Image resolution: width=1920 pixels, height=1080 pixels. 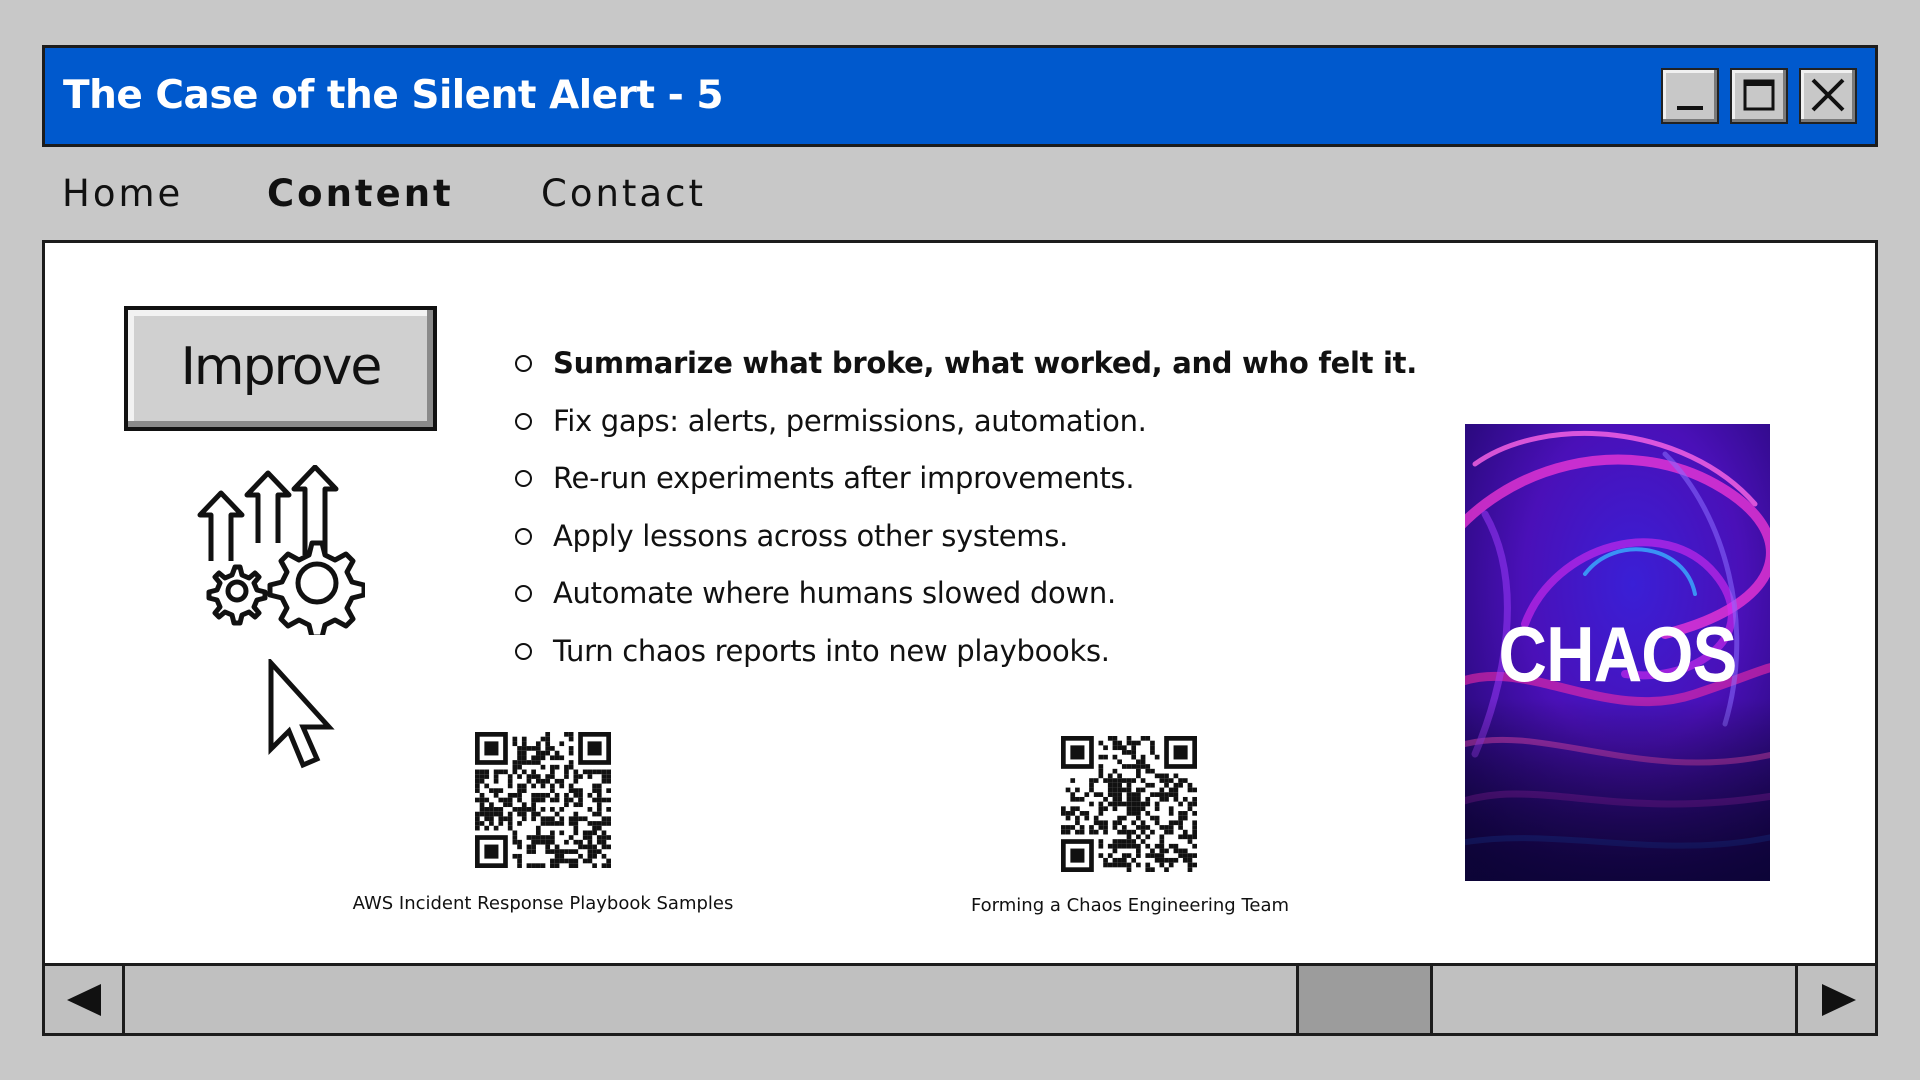 What do you see at coordinates (280, 368) in the screenshot?
I see `improve-button: Improve` at bounding box center [280, 368].